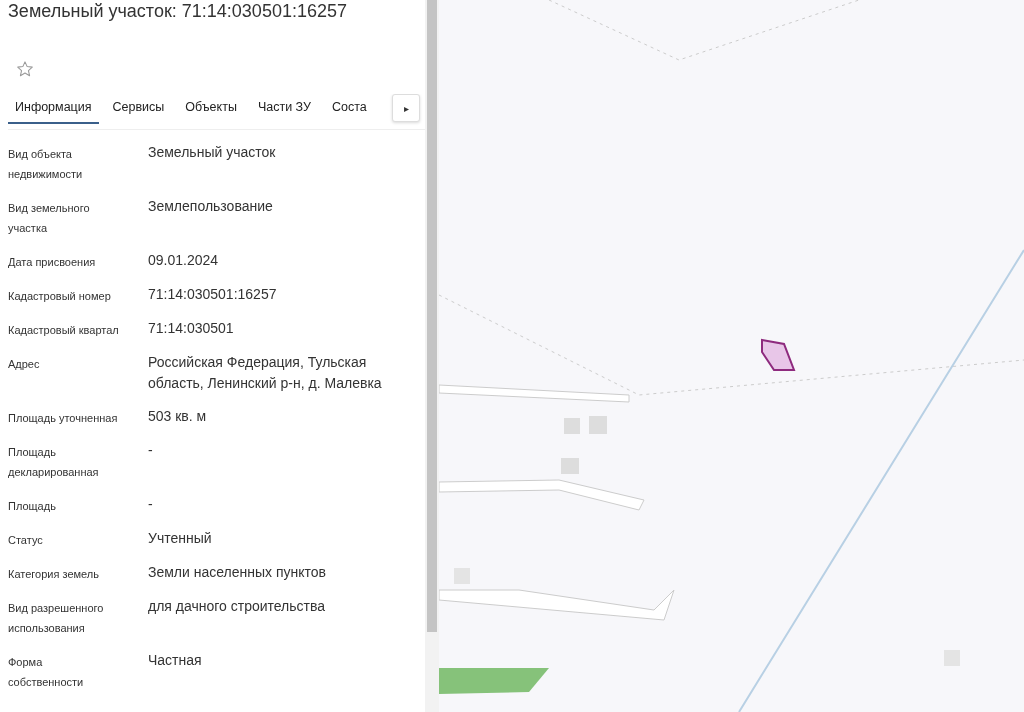  What do you see at coordinates (237, 572) in the screenshot?
I see `field-value: Земли населенных пунктов` at bounding box center [237, 572].